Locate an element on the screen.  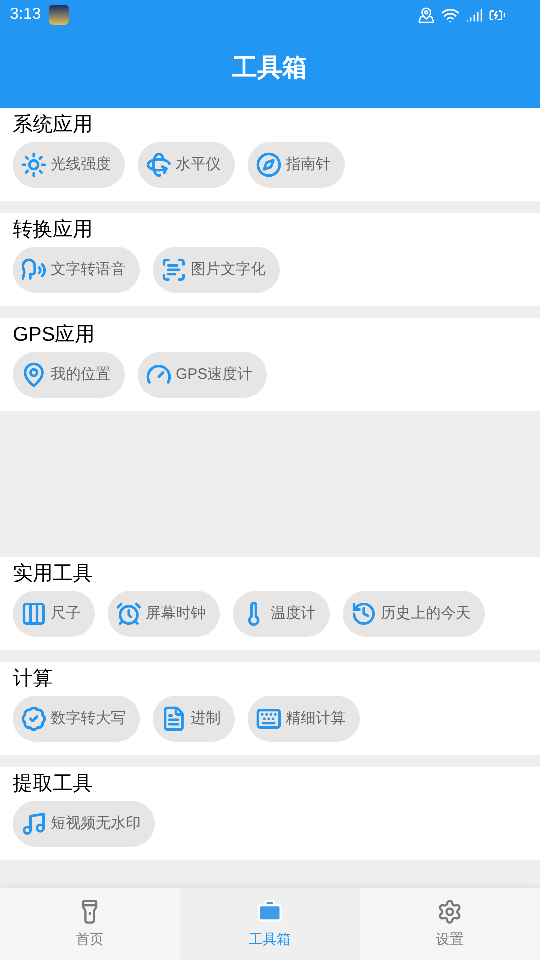
section-title: 提取工具 is located at coordinates (53, 784).